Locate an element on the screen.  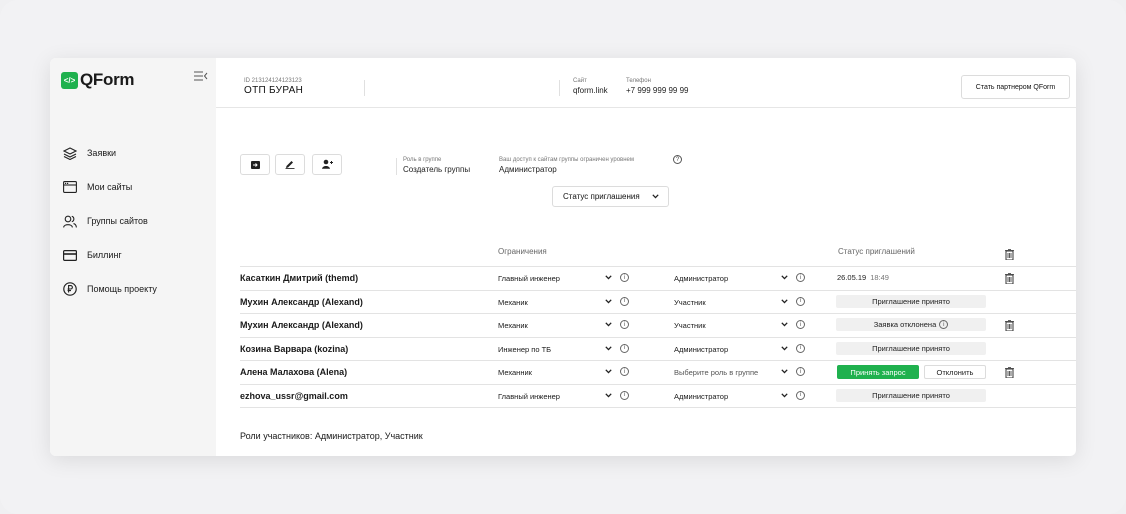
delete-all-icon is located at coordinates (1009, 254).